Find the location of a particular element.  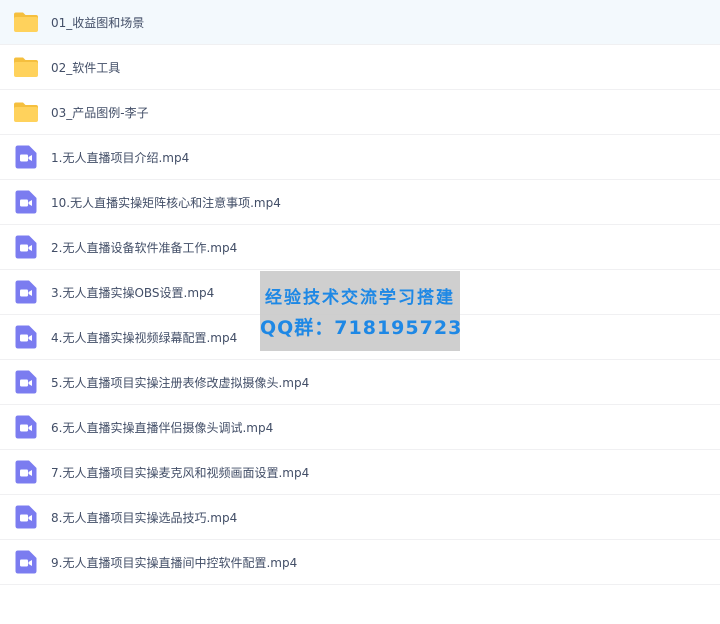

file-name: 2.无人直播设备软件准备工作.mp4 is located at coordinates (144, 247).